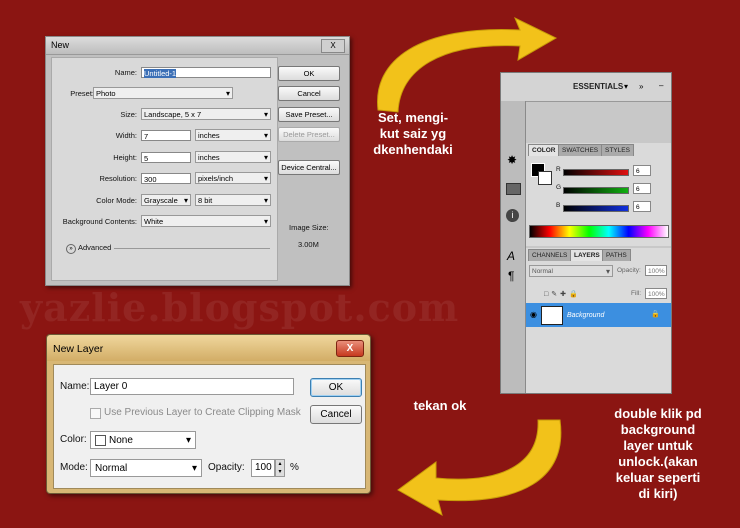 Image resolution: width=740 pixels, height=528 pixels. I want to click on image-icon, so click(513, 189).